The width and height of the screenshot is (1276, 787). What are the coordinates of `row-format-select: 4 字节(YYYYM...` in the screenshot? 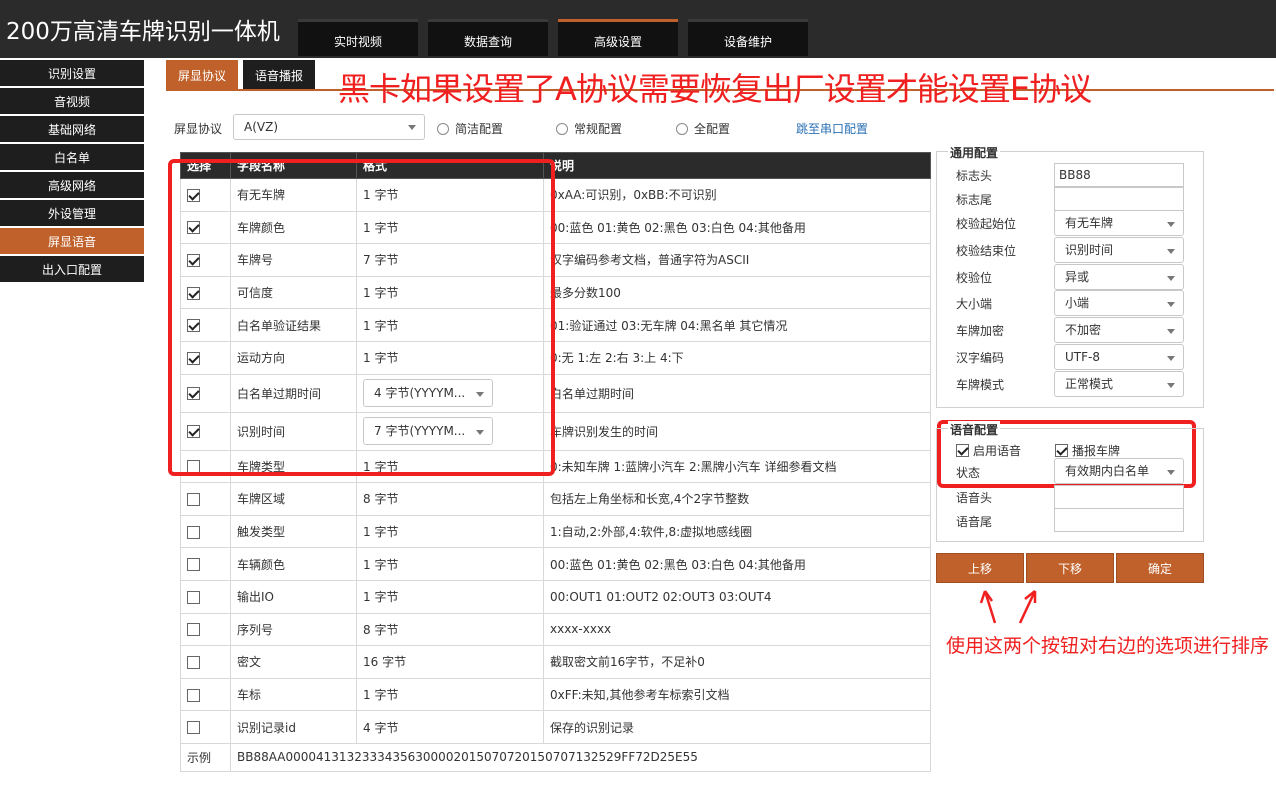 It's located at (428, 393).